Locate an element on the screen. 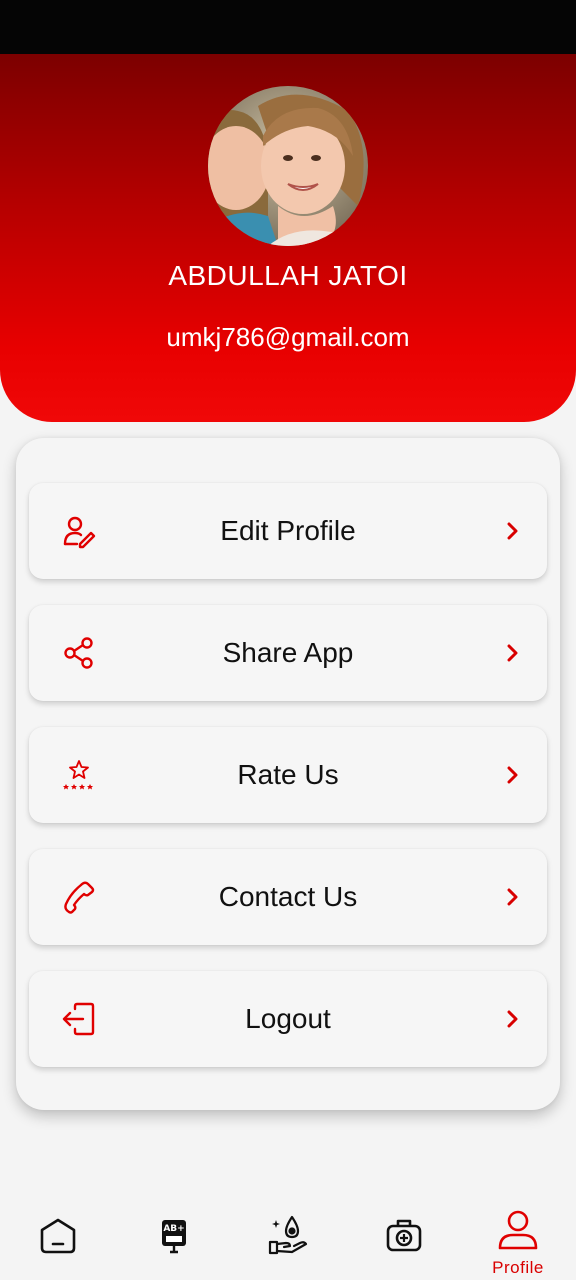  menu-label: Contact Us is located at coordinates (288, 896).